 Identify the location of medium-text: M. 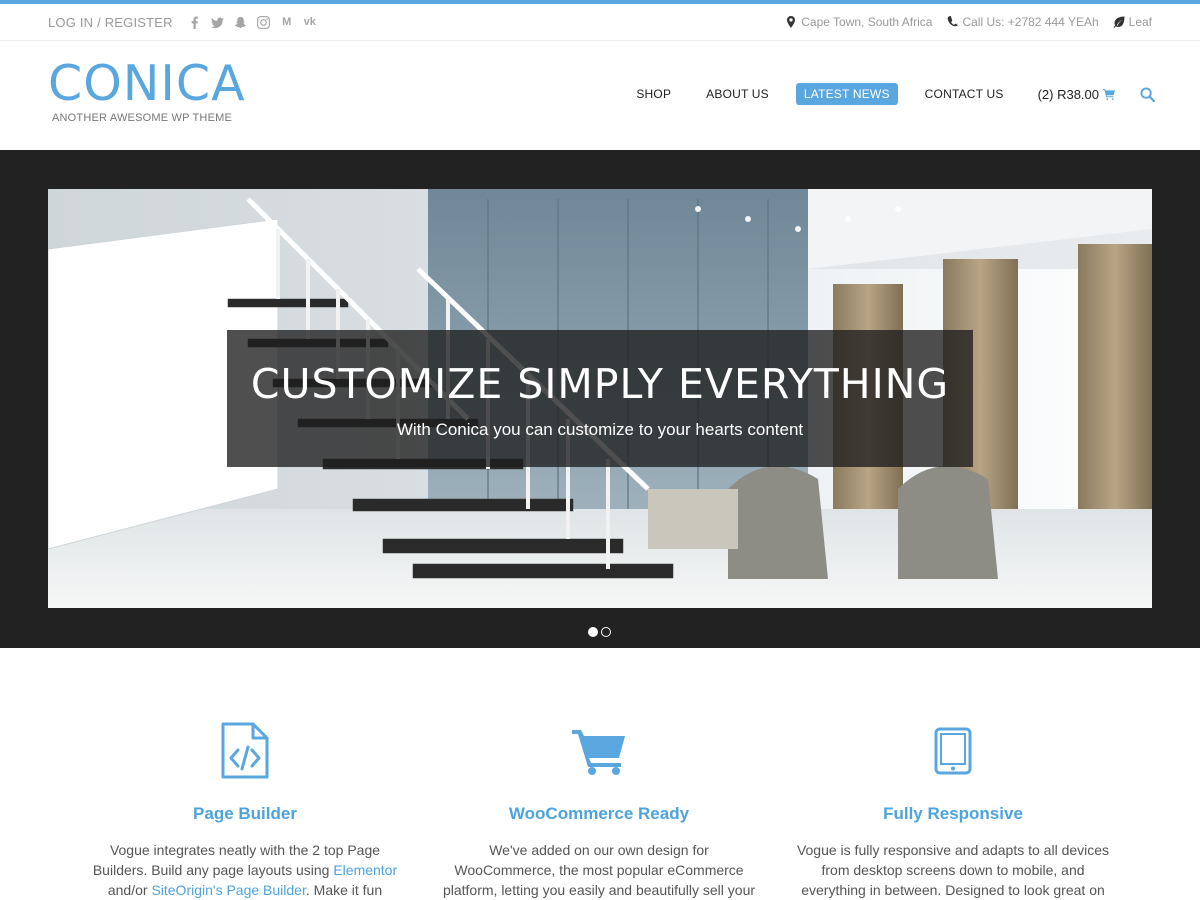
(287, 22).